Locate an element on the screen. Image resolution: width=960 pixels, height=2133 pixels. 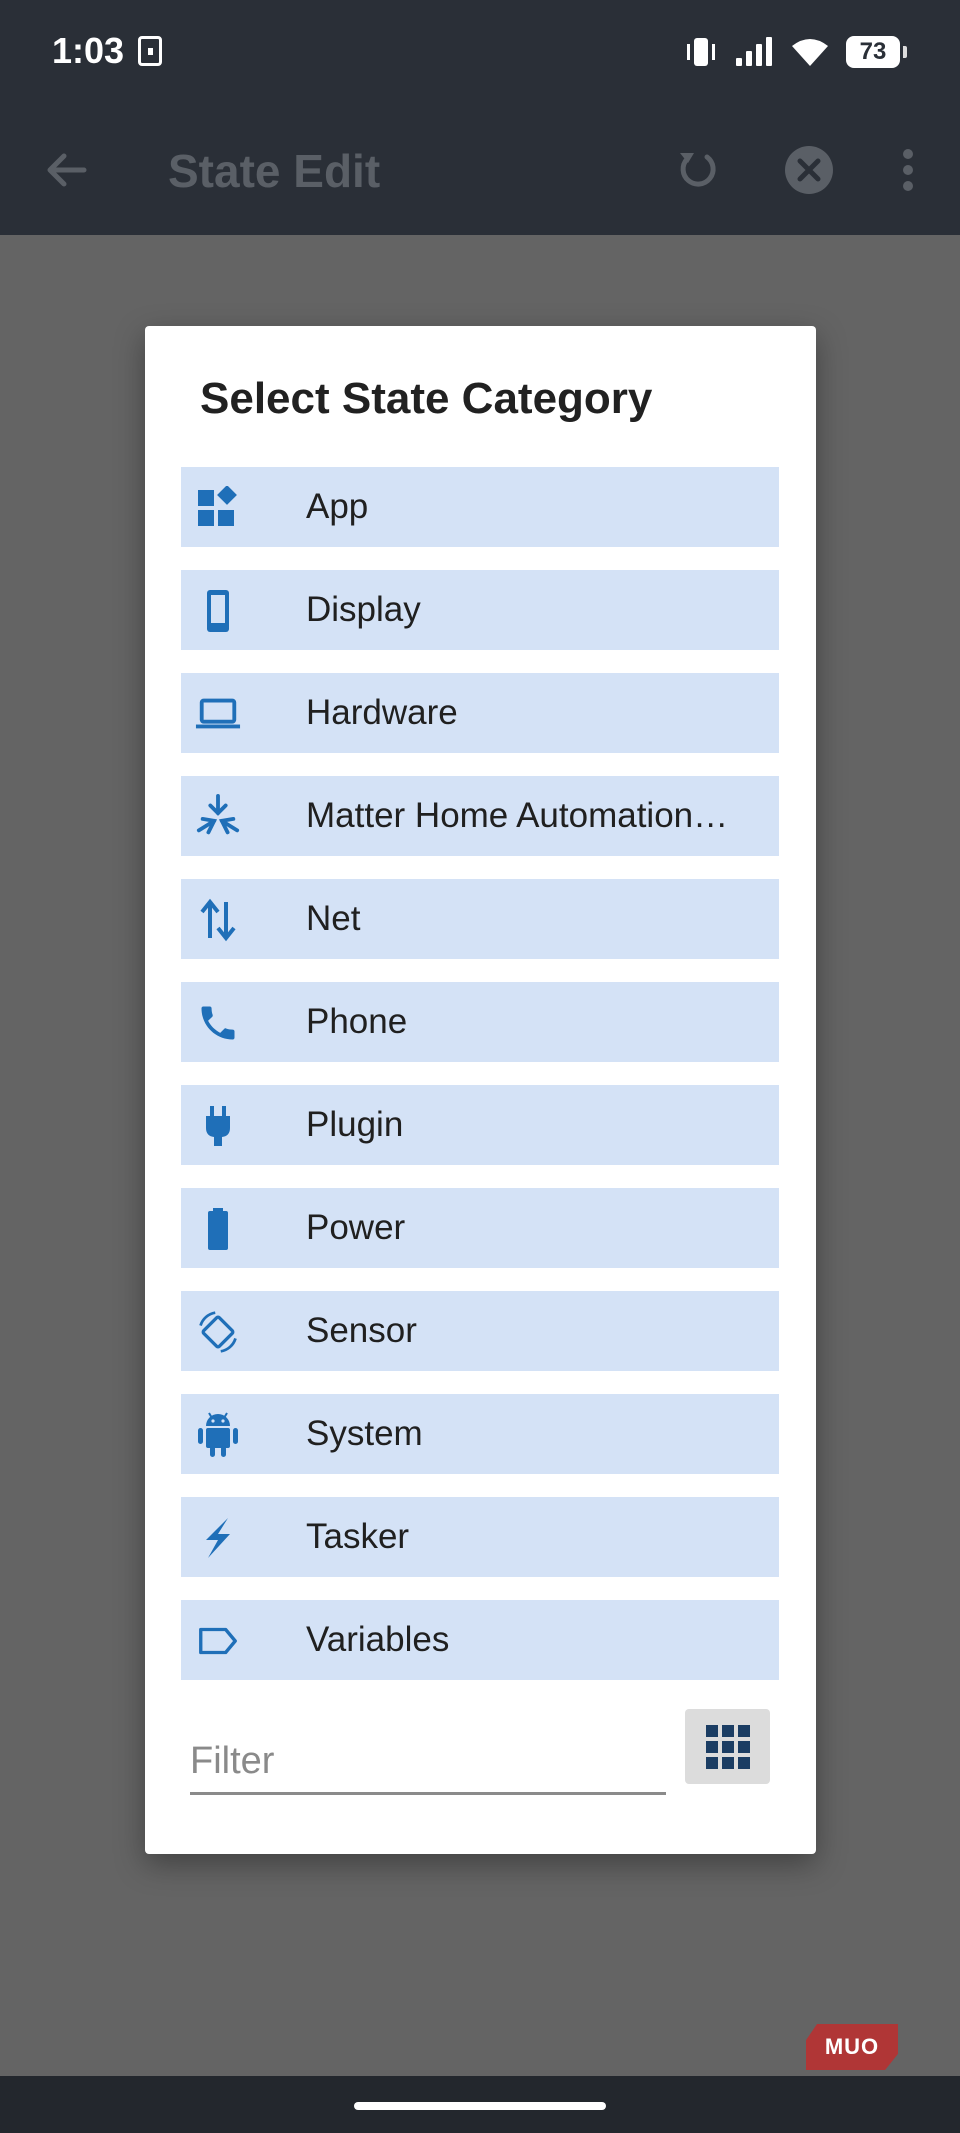
gesture-handle is located at coordinates (480, 2106).